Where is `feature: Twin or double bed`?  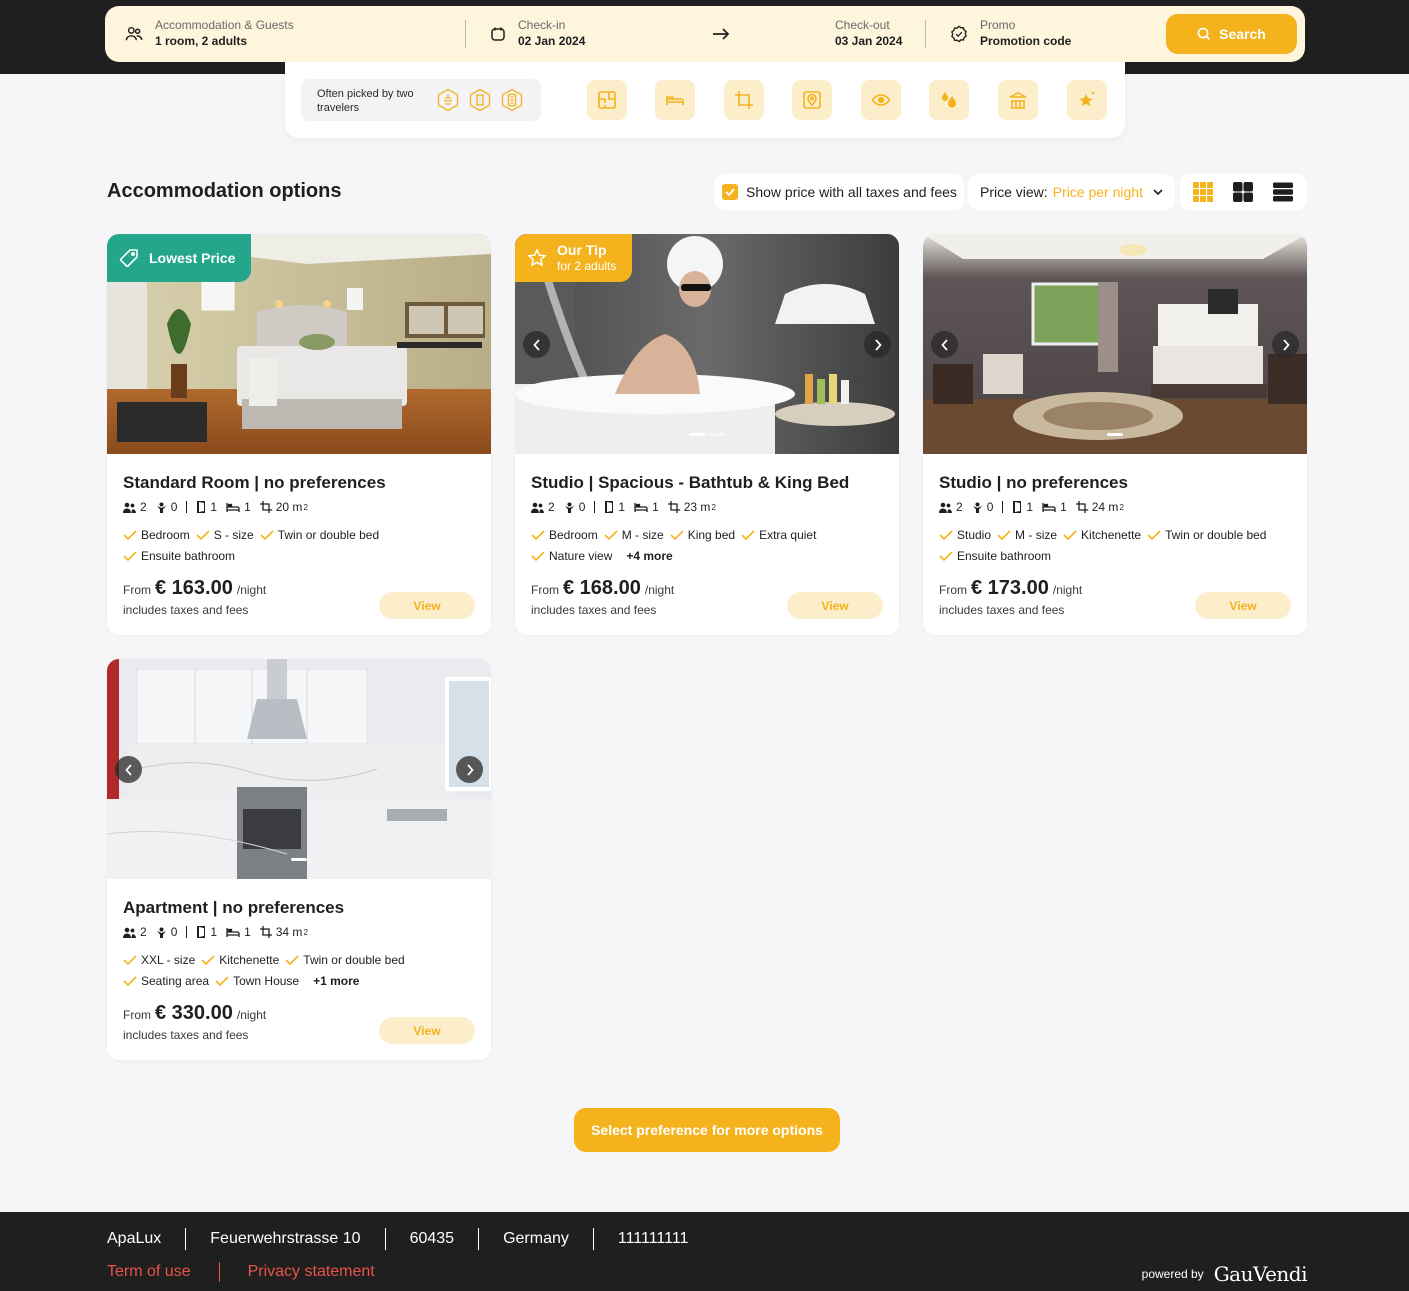
feature: Twin or double bed is located at coordinates (1206, 535).